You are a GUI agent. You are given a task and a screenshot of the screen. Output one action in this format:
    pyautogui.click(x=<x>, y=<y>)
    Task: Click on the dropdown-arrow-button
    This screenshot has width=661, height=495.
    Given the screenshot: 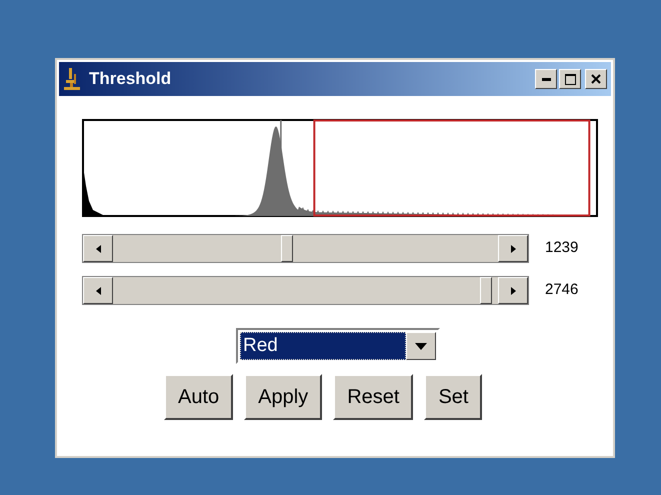 What is the action you would take?
    pyautogui.click(x=421, y=346)
    